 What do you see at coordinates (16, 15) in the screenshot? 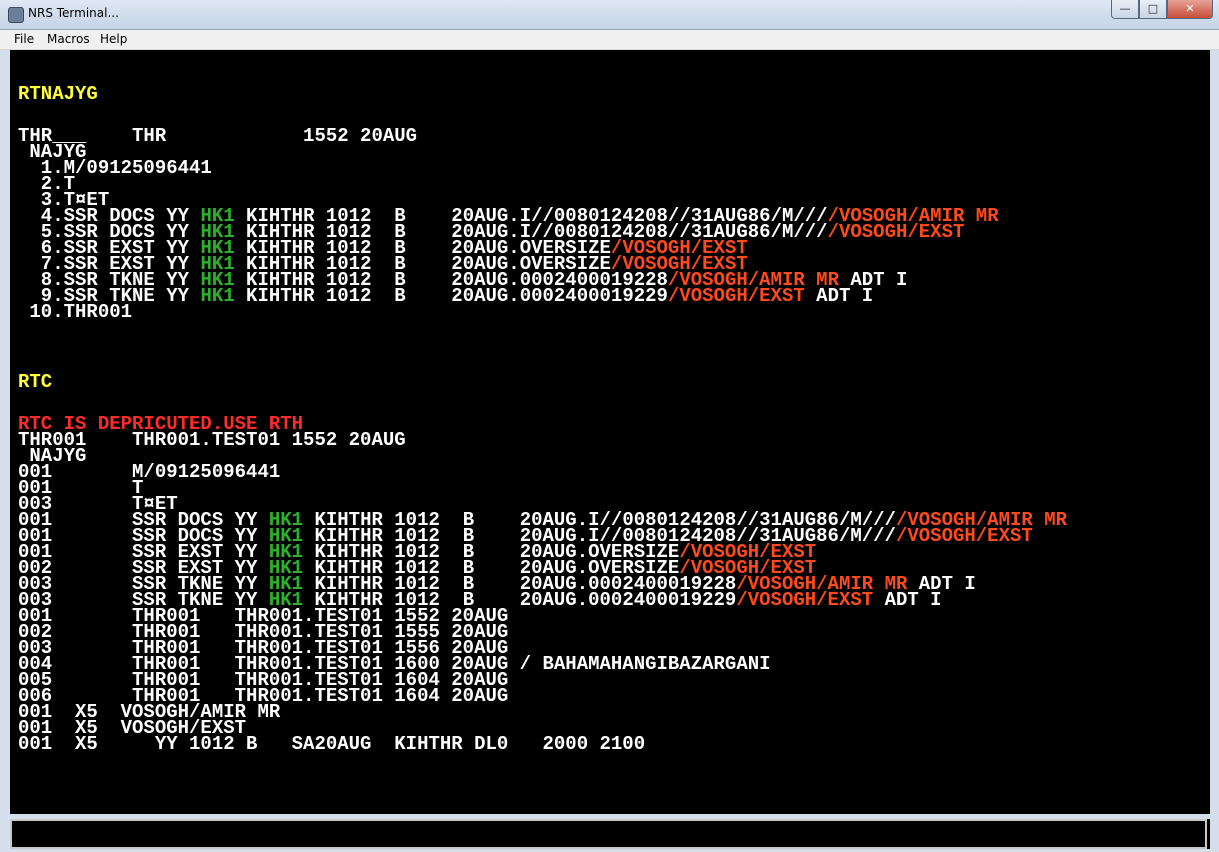
I see `app-icon` at bounding box center [16, 15].